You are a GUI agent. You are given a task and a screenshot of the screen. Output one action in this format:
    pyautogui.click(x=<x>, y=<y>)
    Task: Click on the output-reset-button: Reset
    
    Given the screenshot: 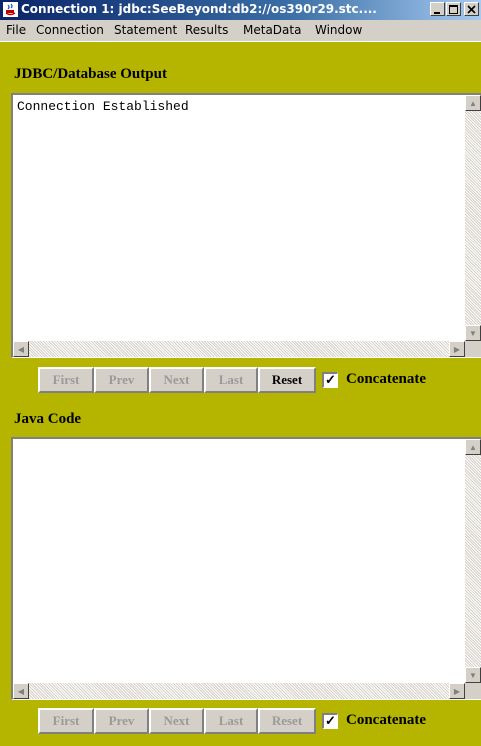 What is the action you would take?
    pyautogui.click(x=287, y=380)
    